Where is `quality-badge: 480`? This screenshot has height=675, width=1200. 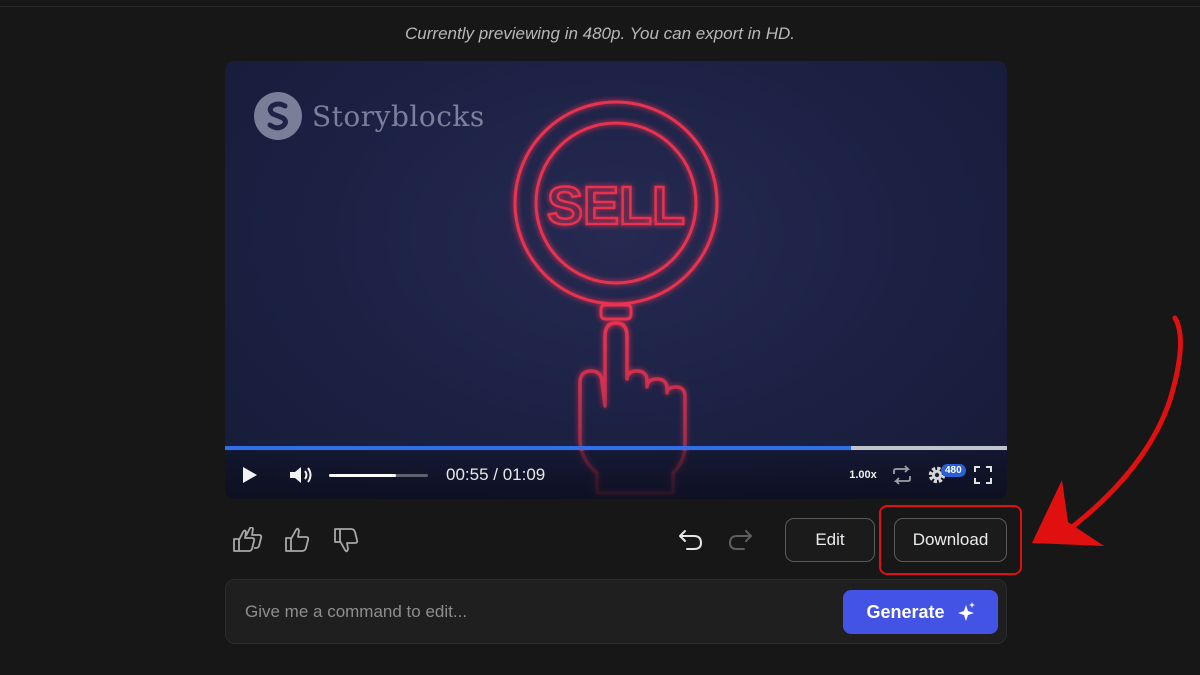
quality-badge: 480 is located at coordinates (953, 470).